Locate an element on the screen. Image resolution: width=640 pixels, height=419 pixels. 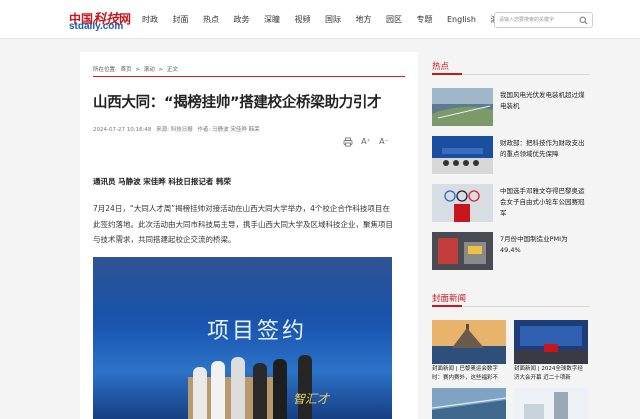
nav-item-shentong: 深瞳 is located at coordinates (272, 19).